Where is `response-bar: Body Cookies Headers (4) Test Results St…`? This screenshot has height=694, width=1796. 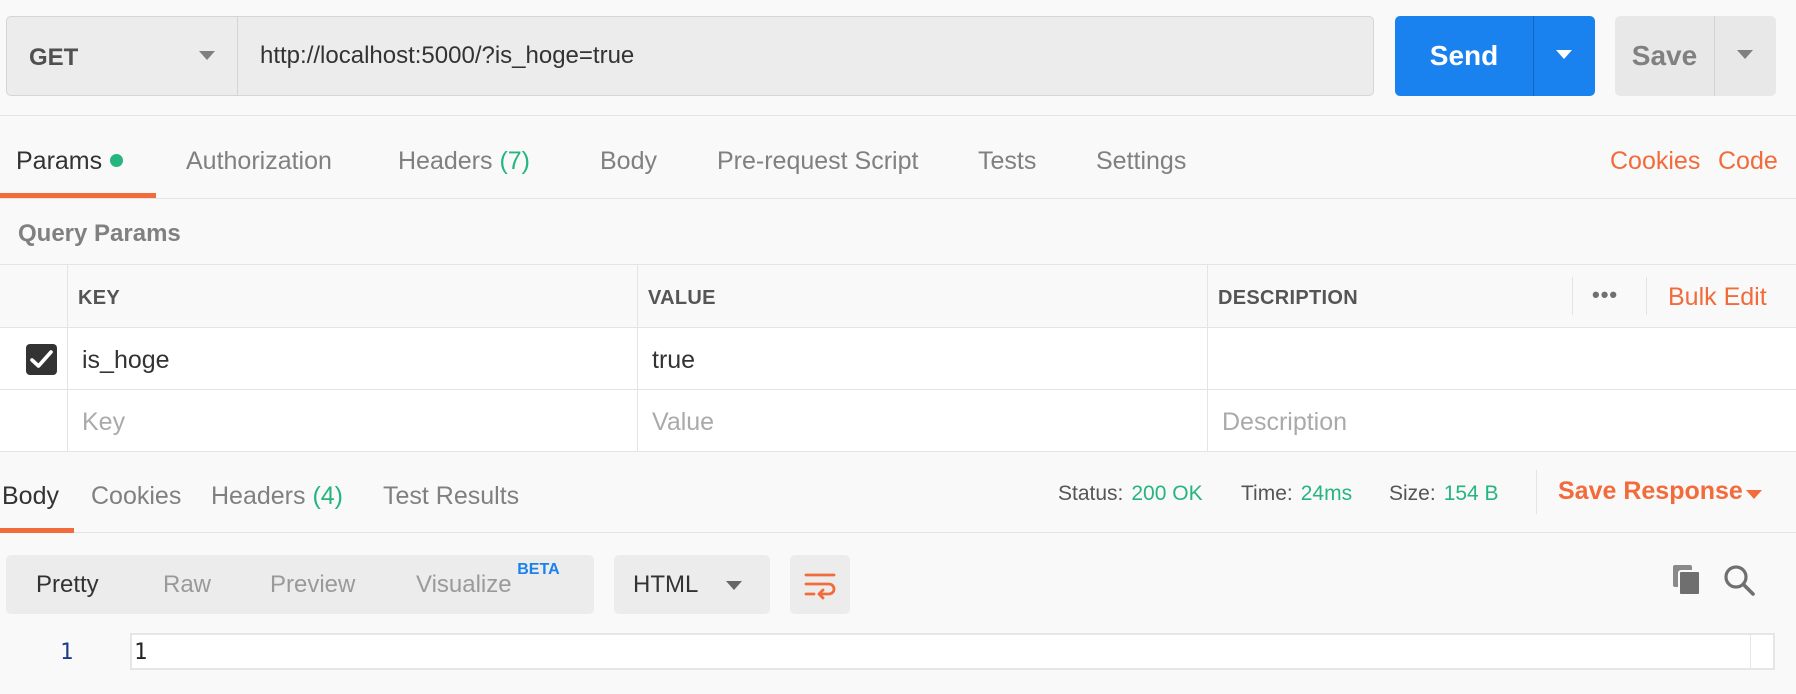 response-bar: Body Cookies Headers (4) Test Results St… is located at coordinates (898, 492).